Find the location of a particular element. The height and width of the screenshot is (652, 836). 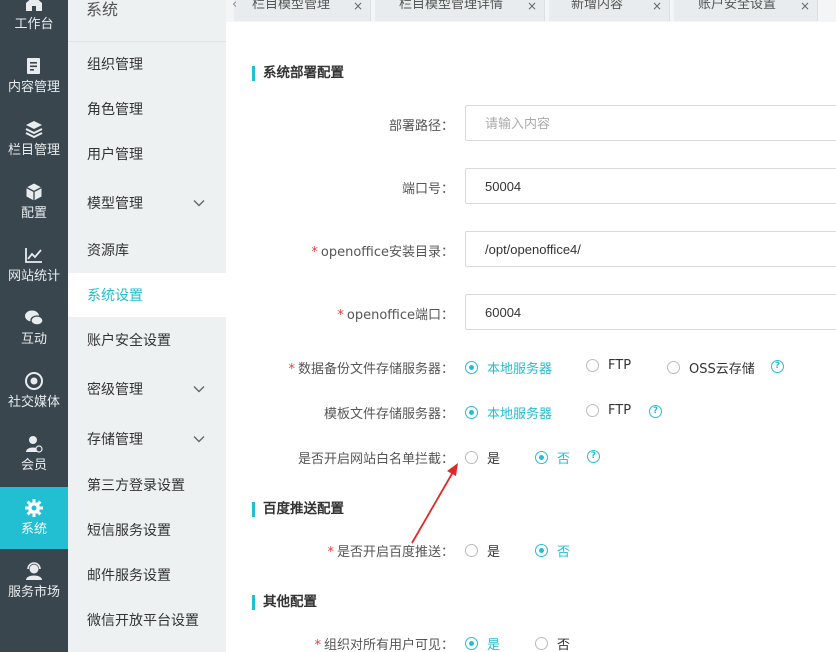

rail-item-interaction: 互动 is located at coordinates (34, 328).